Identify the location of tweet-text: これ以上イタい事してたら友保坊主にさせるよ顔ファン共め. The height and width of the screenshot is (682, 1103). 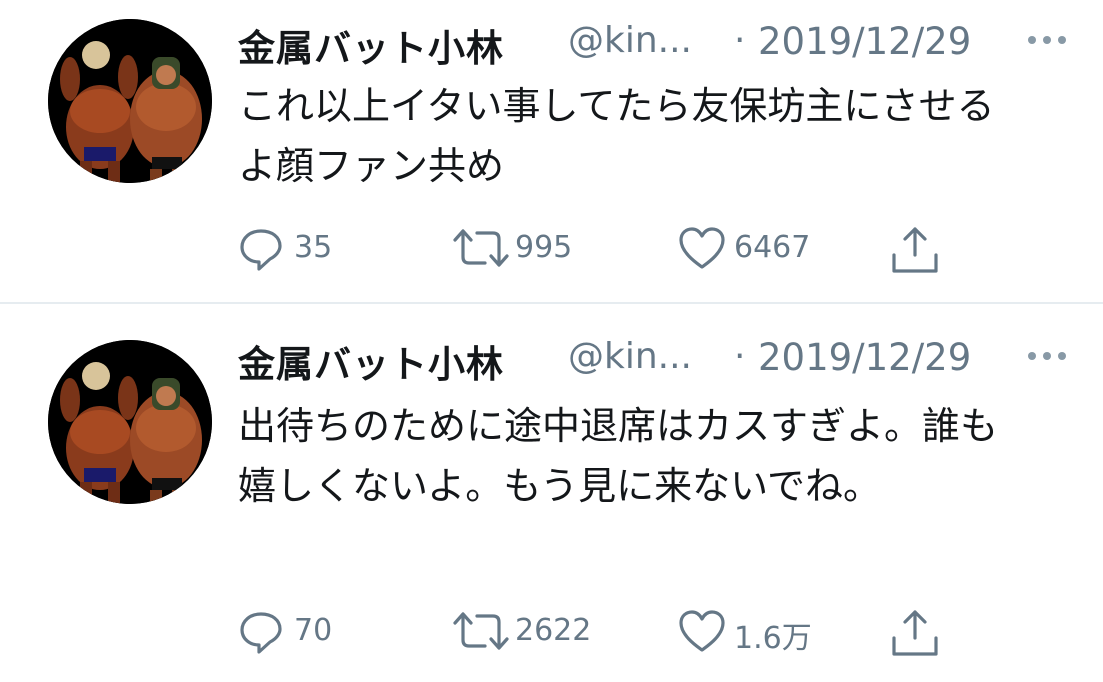
(616, 136).